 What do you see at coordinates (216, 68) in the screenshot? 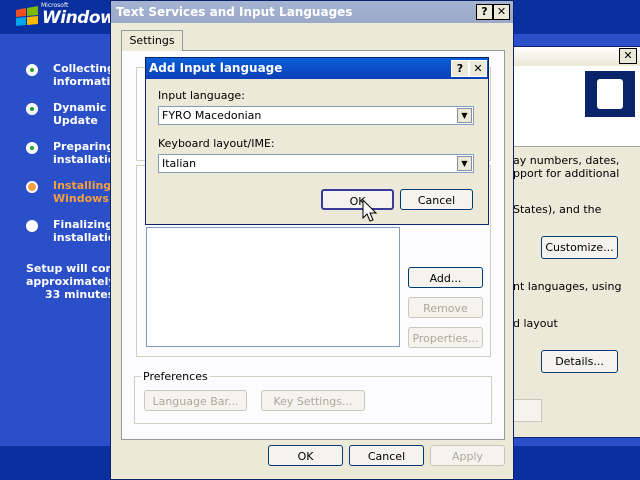
I see `add-title: Add Input language` at bounding box center [216, 68].